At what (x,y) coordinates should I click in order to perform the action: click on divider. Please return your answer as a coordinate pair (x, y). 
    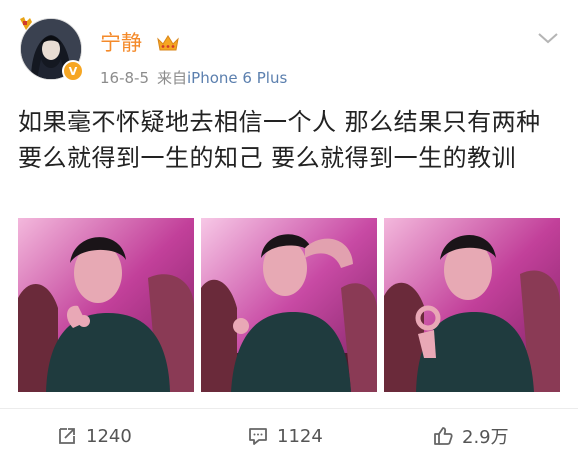
    Looking at the image, I should click on (289, 408).